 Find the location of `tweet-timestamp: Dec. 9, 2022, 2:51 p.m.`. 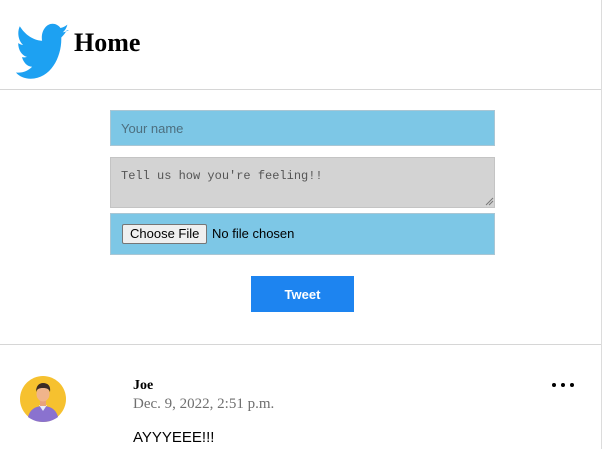

tweet-timestamp: Dec. 9, 2022, 2:51 p.m. is located at coordinates (204, 404).